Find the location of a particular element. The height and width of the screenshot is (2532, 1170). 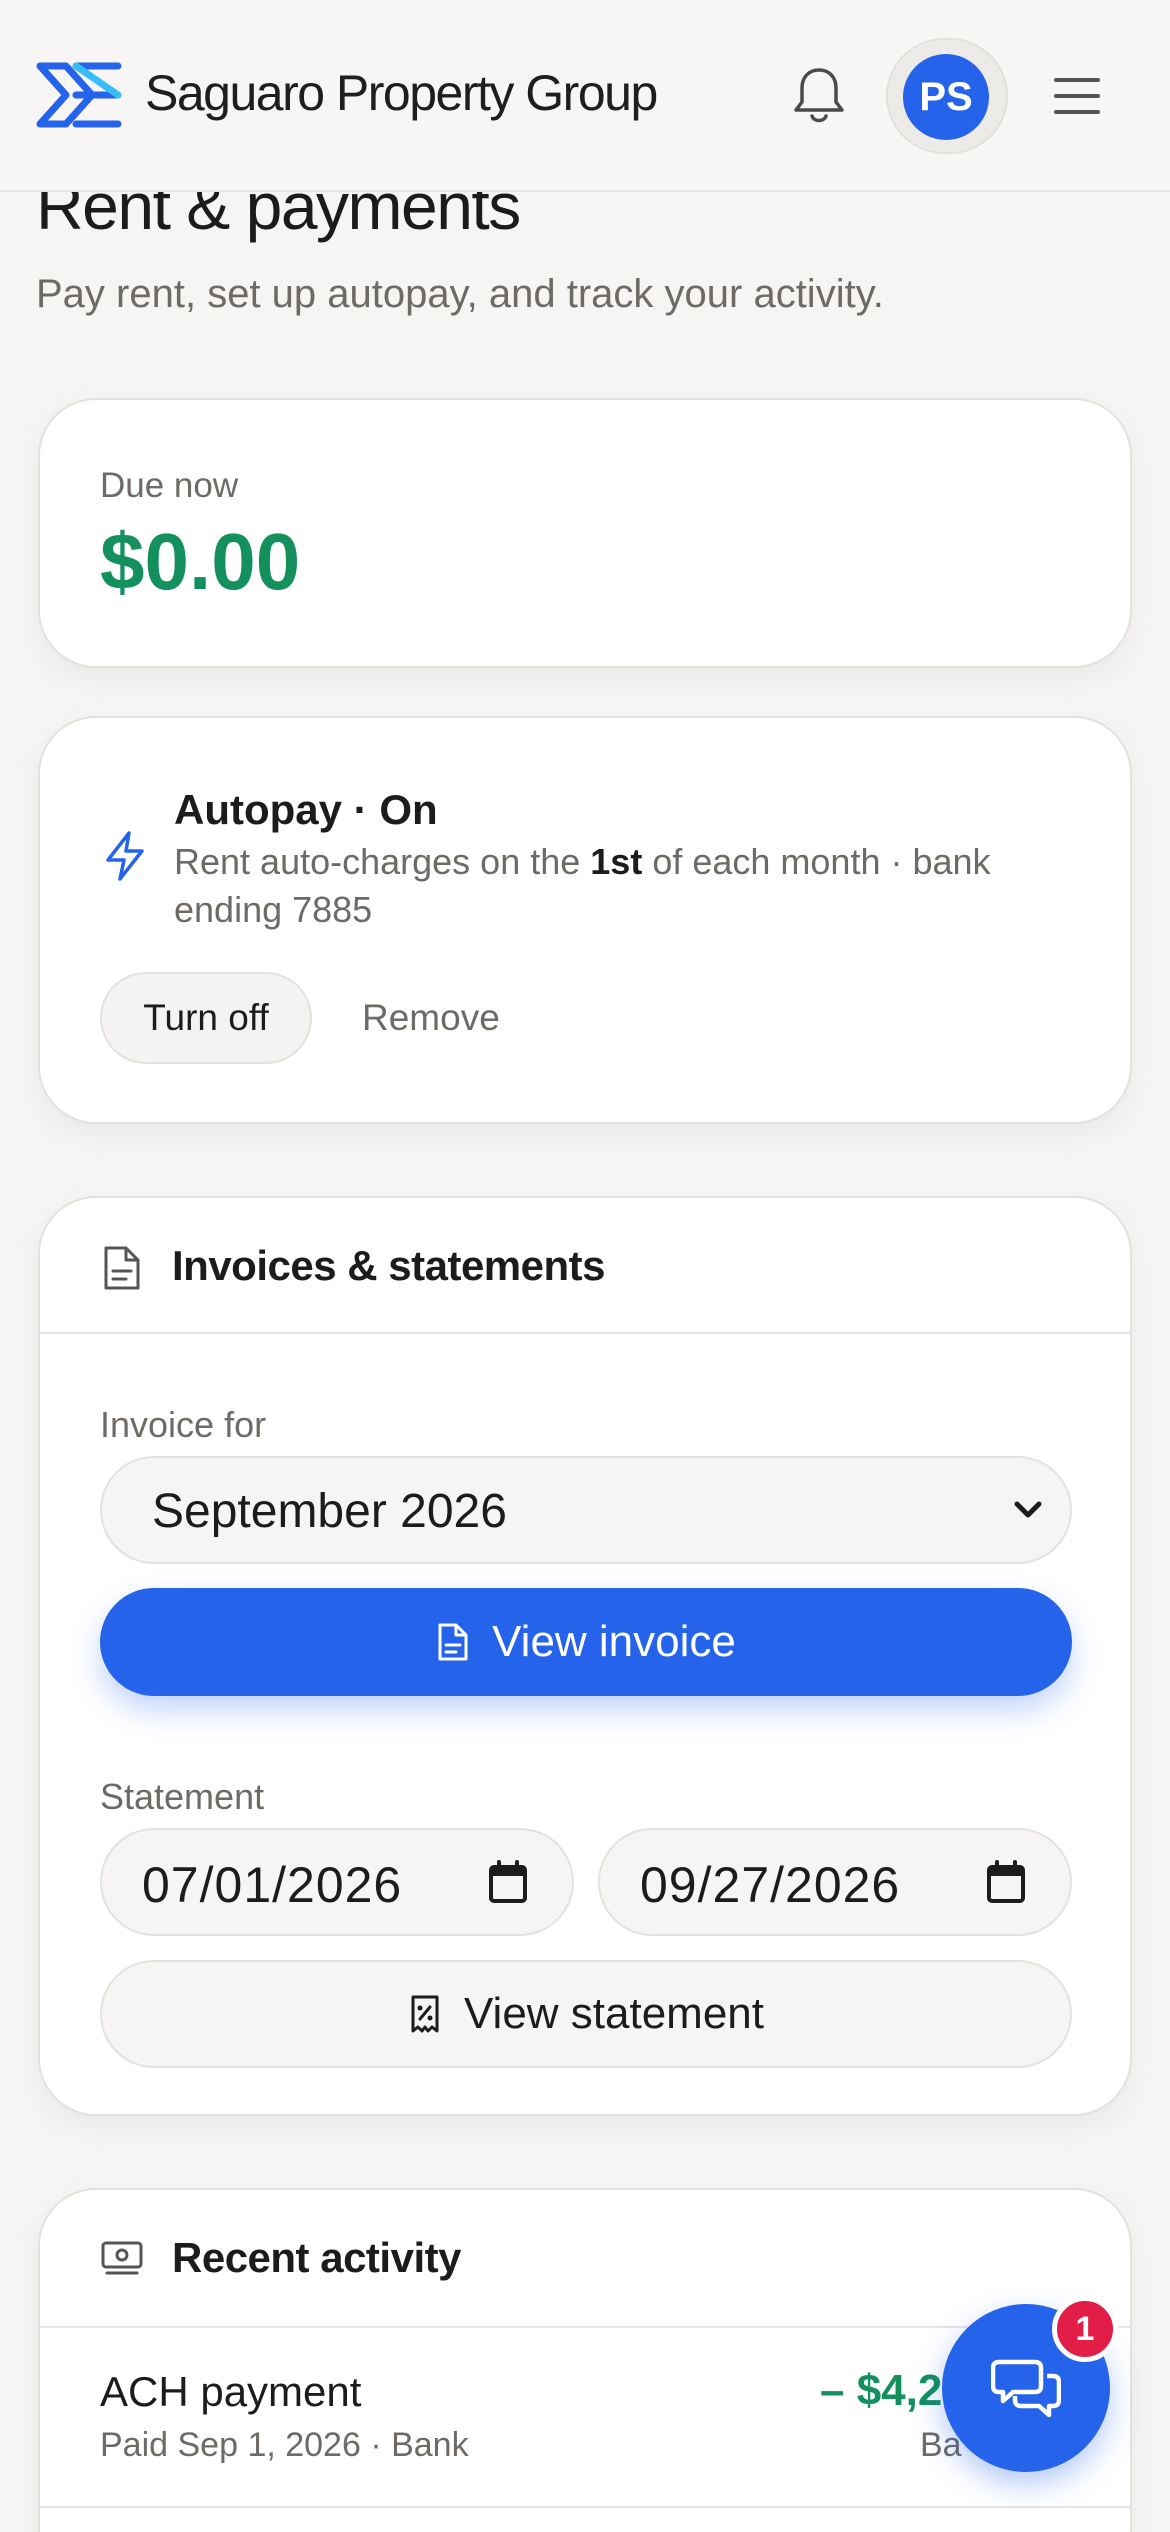

invoices-title: Invoices & statements is located at coordinates (389, 1265).